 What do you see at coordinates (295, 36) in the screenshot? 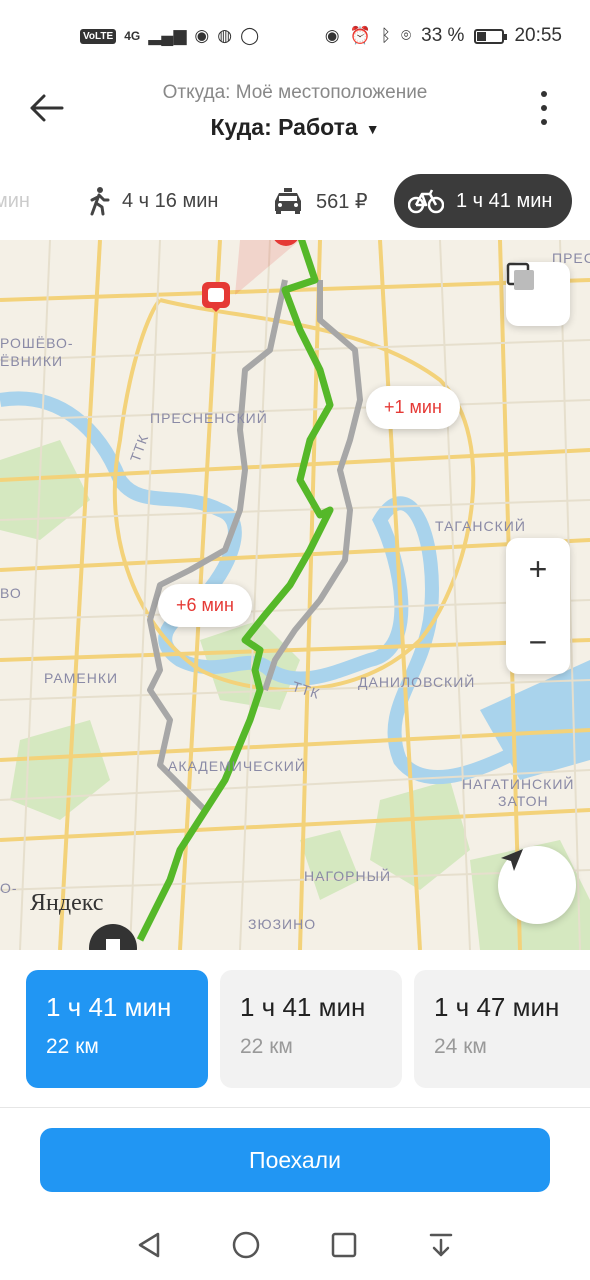
I see `status-bar: VoLTE 4G ▂▄▆ ◉ ◍ ◯ ◉ ⏰ ᛒ ⌾ 33 % 20:55` at bounding box center [295, 36].